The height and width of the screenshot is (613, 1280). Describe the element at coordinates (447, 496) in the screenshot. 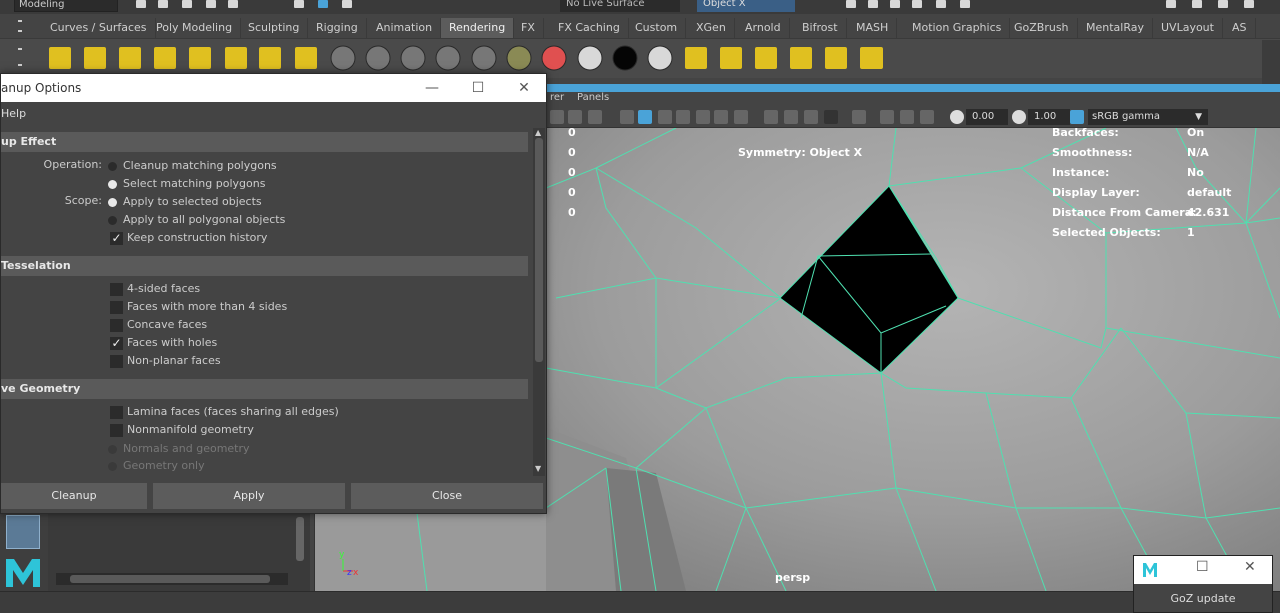

I see `close-button: Close` at that location.